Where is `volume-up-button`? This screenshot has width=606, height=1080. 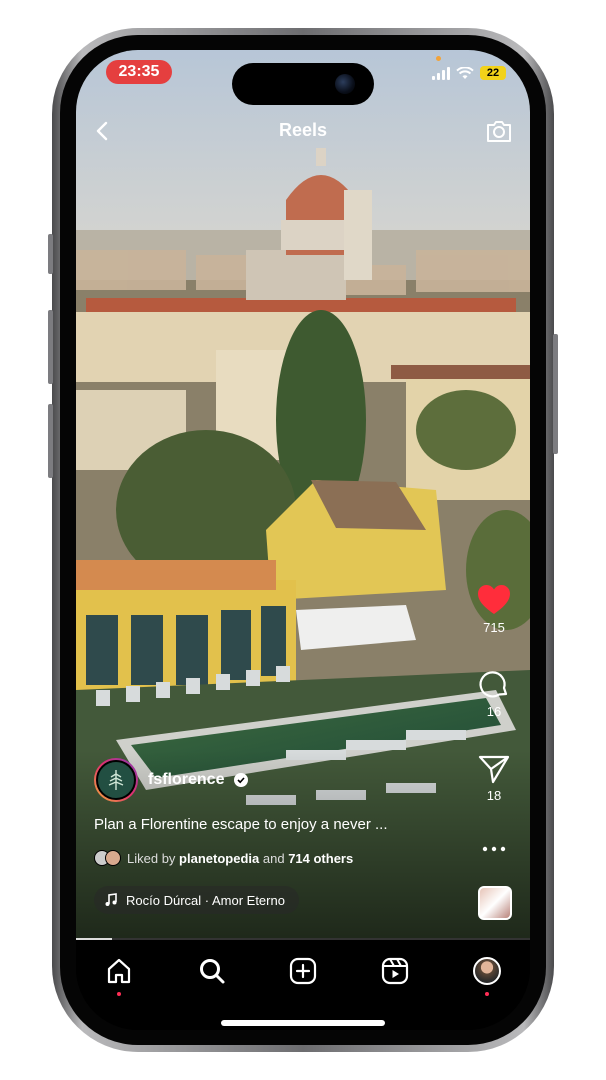
volume-up-button is located at coordinates (50, 347).